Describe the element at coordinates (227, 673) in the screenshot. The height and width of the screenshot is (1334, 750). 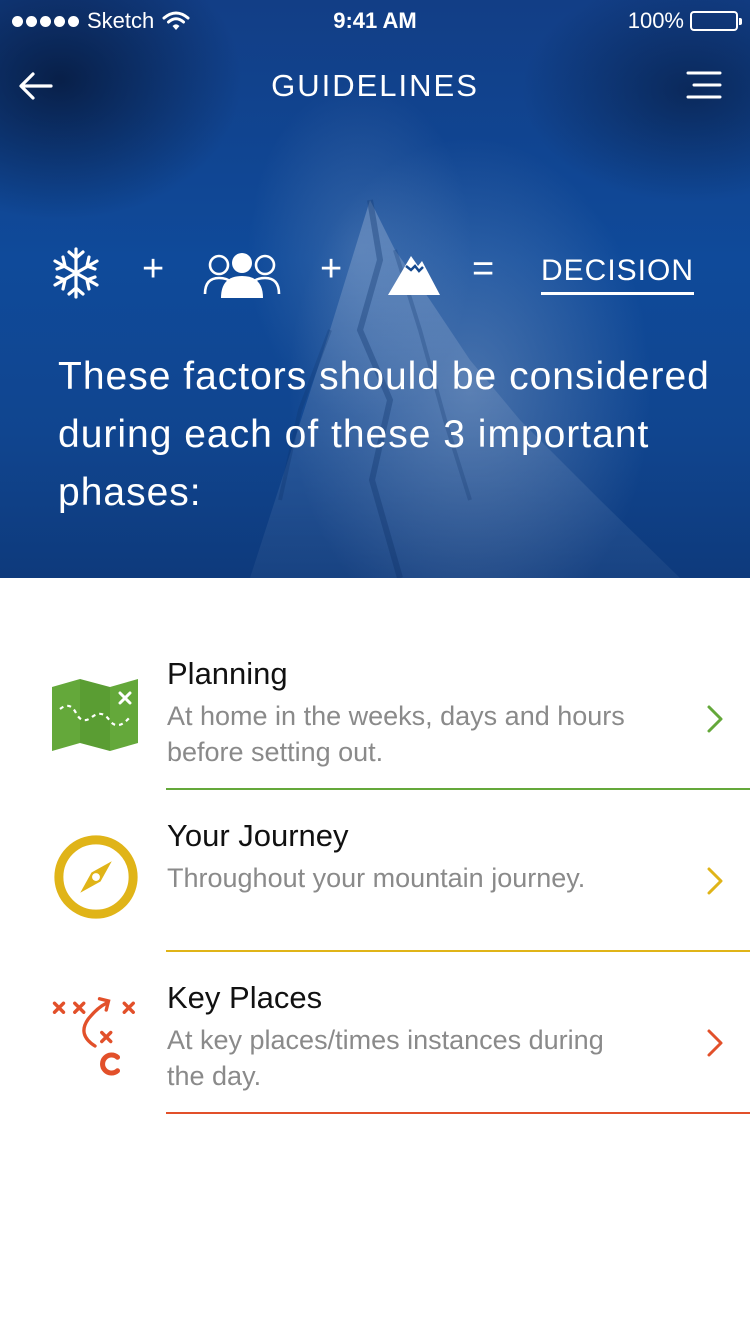
I see `phase-title: Planning` at that location.